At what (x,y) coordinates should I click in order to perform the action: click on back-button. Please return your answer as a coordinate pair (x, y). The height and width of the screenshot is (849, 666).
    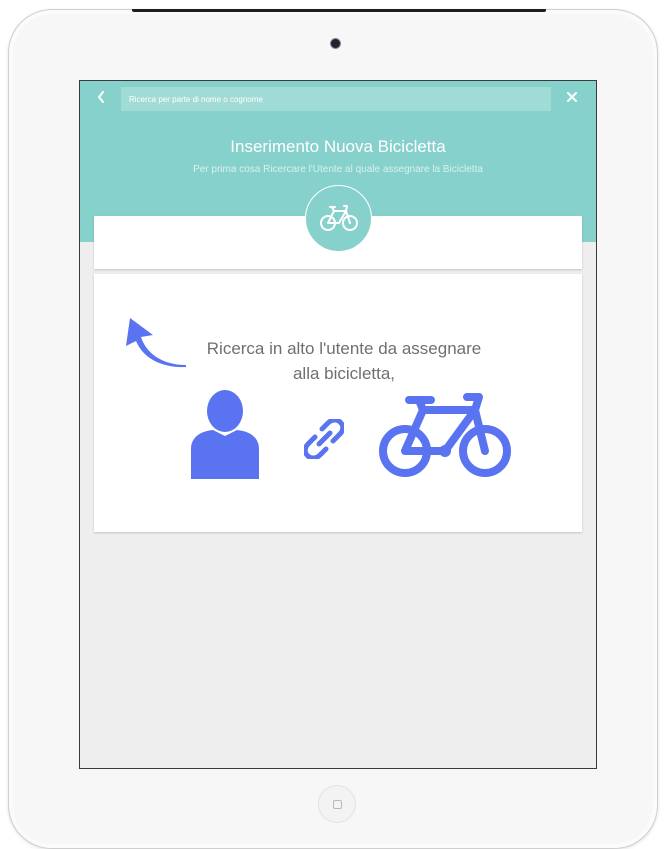
    Looking at the image, I should click on (101, 98).